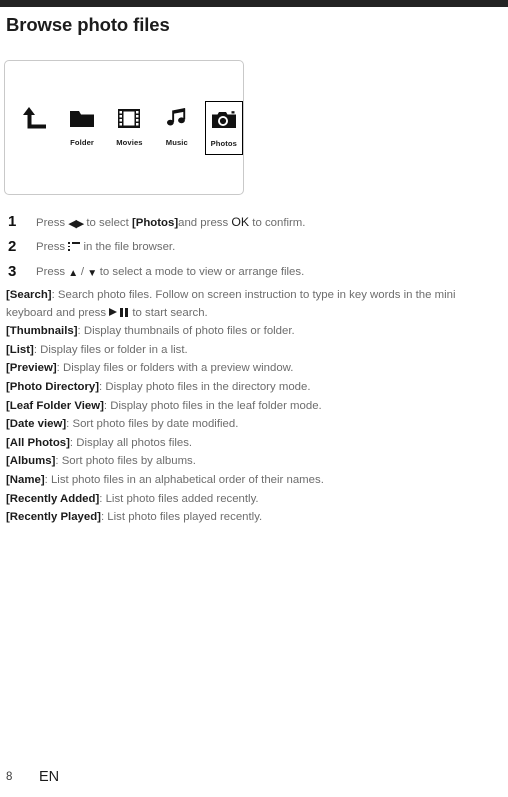 This screenshot has width=508, height=797. I want to click on mode-term: [Recently Added], so click(53, 498).